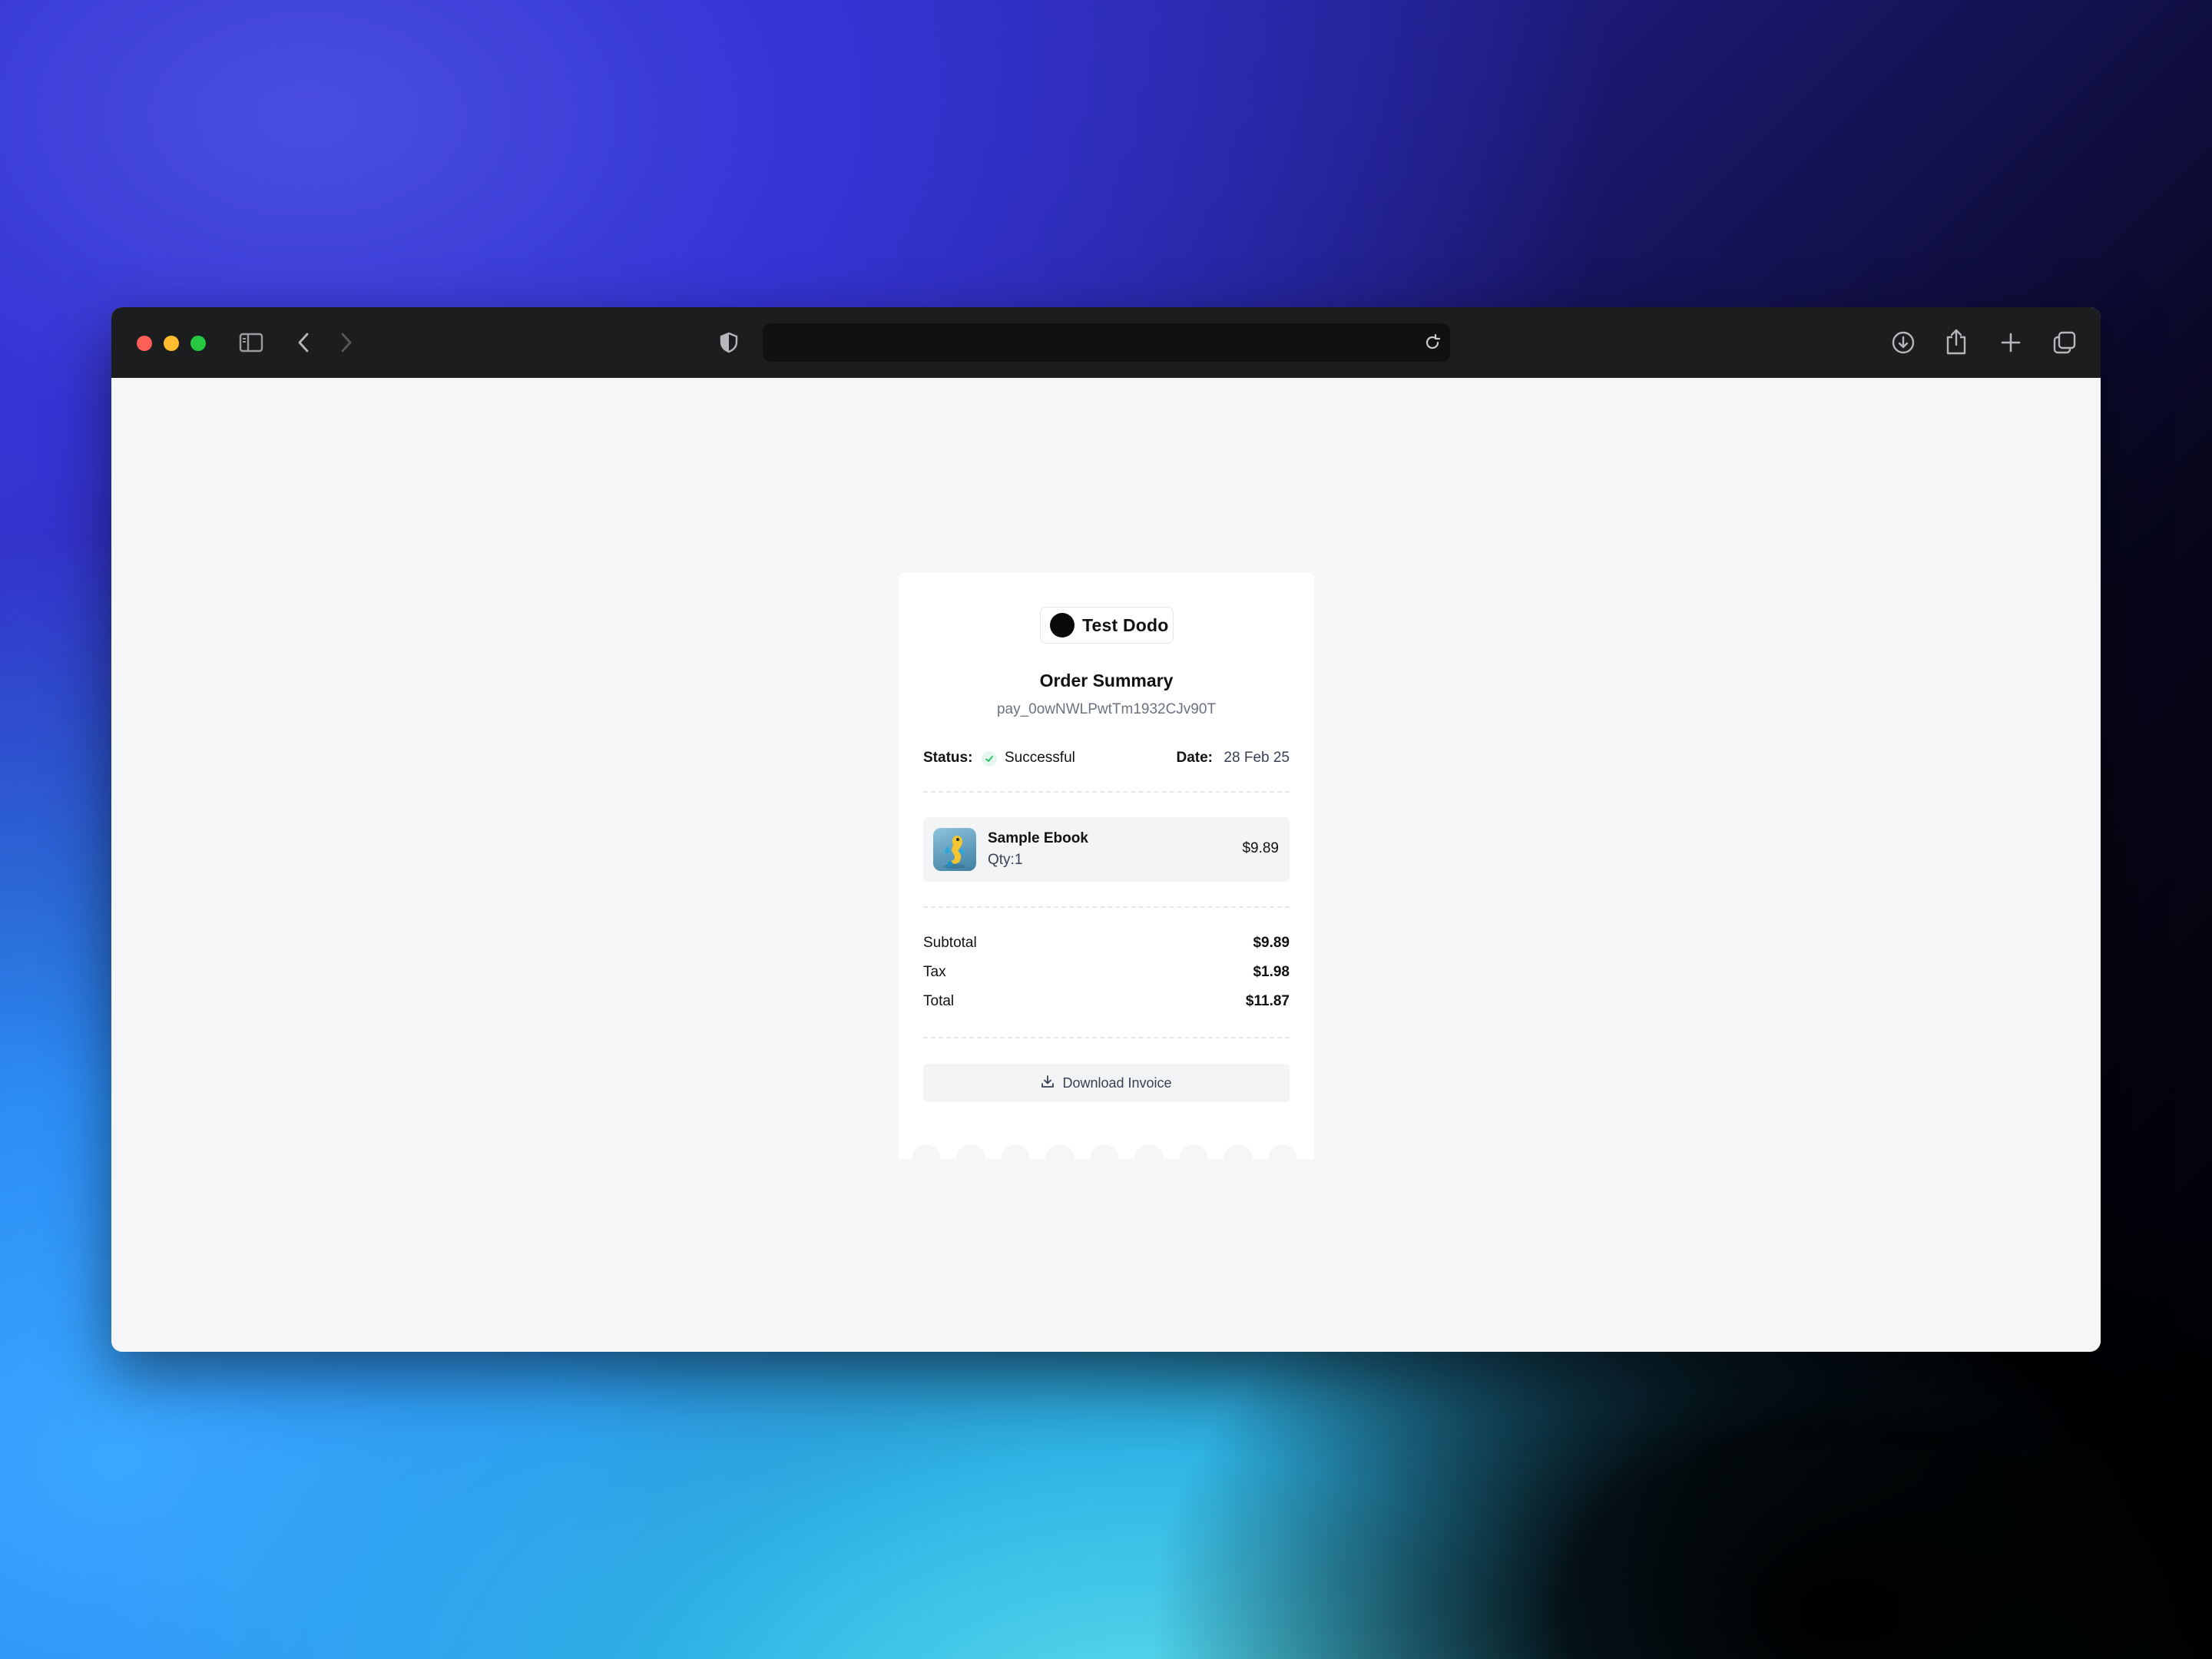 The width and height of the screenshot is (2212, 1659). I want to click on total-row: Total $11.87, so click(1106, 1003).